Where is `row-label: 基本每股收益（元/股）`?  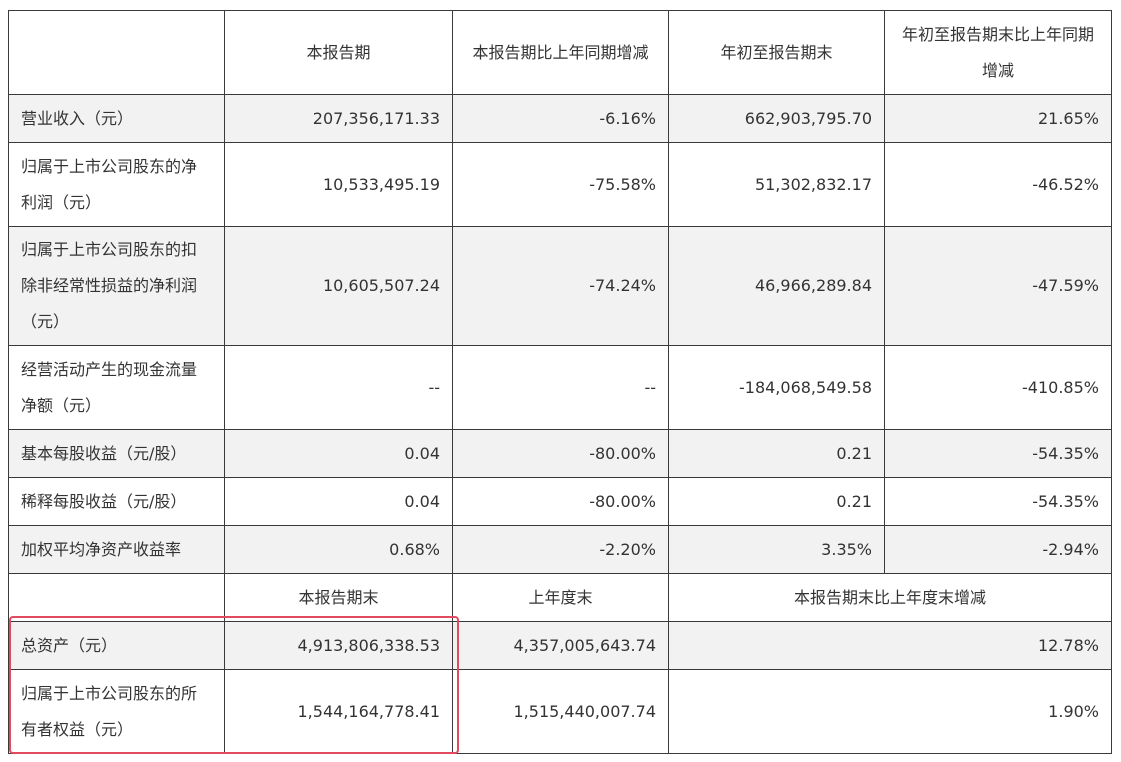
row-label: 基本每股收益（元/股） is located at coordinates (116, 453).